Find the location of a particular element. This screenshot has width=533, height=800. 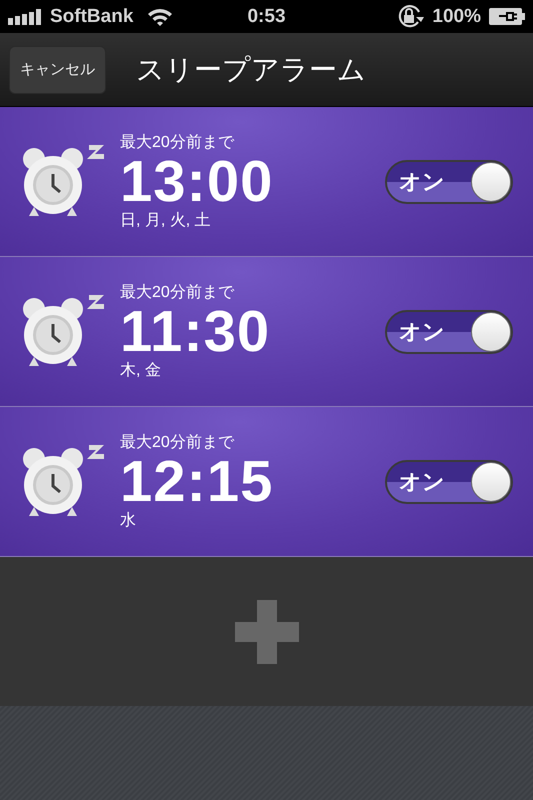

screen-title: スリープアラーム is located at coordinates (251, 69).